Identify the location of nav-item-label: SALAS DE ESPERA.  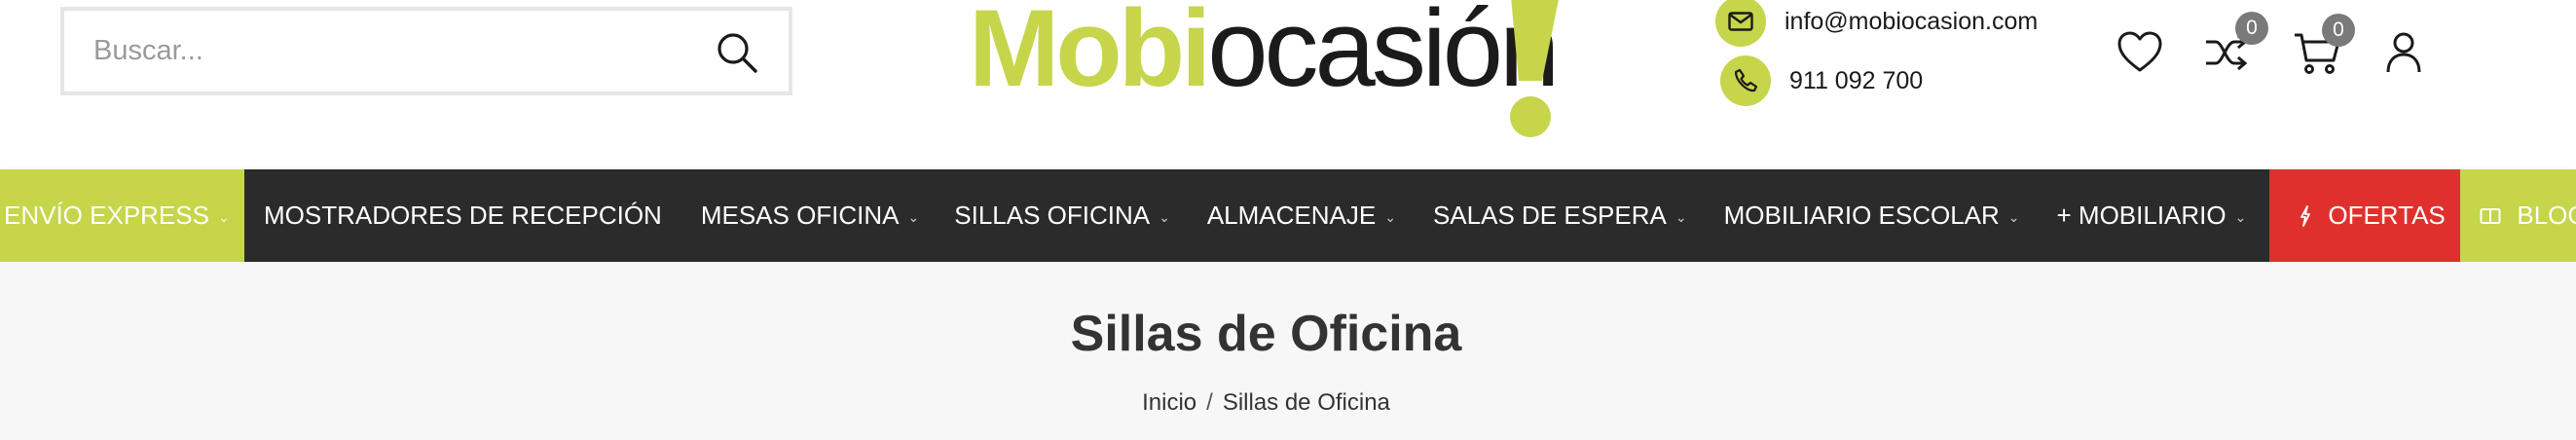
(1549, 216).